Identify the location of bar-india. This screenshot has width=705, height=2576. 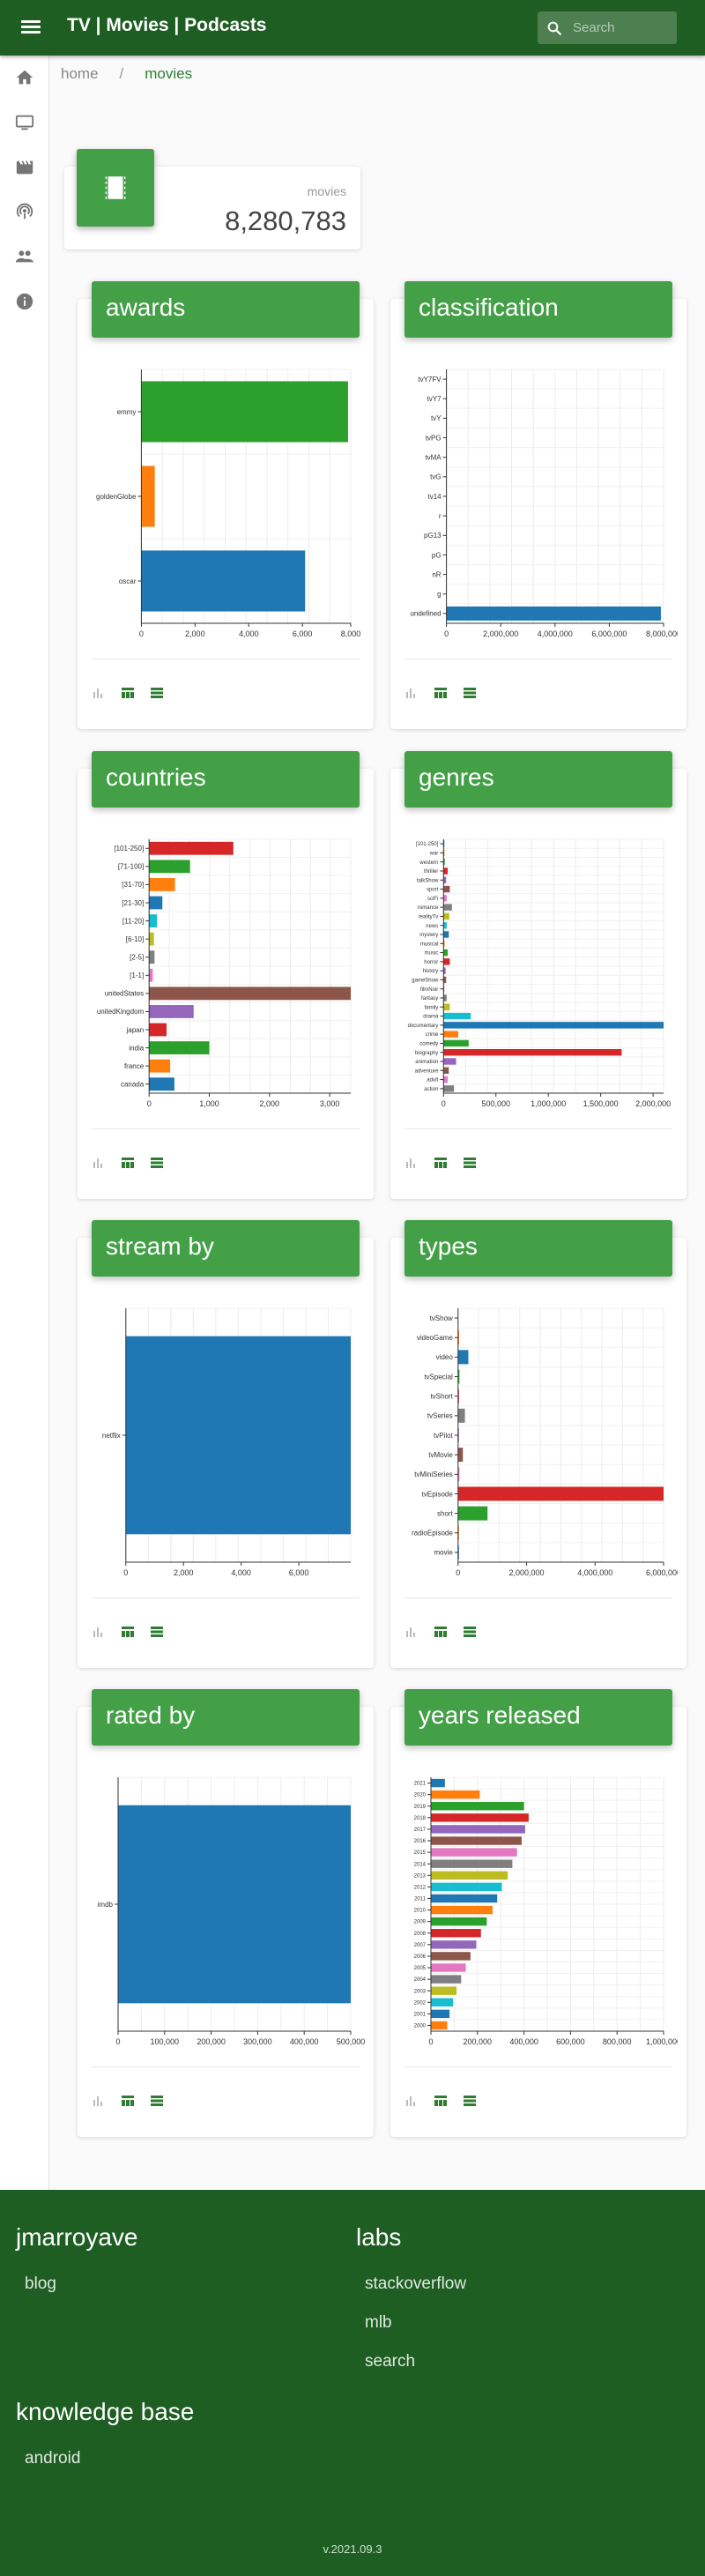
(179, 1047).